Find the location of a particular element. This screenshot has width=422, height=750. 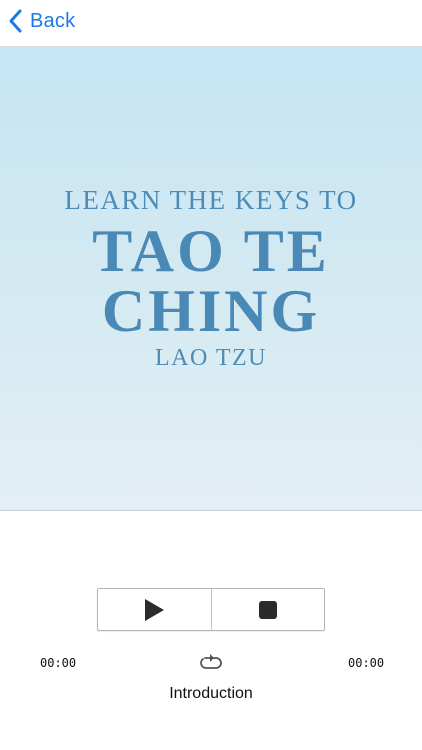

navigation-bar: Back is located at coordinates (211, 23).